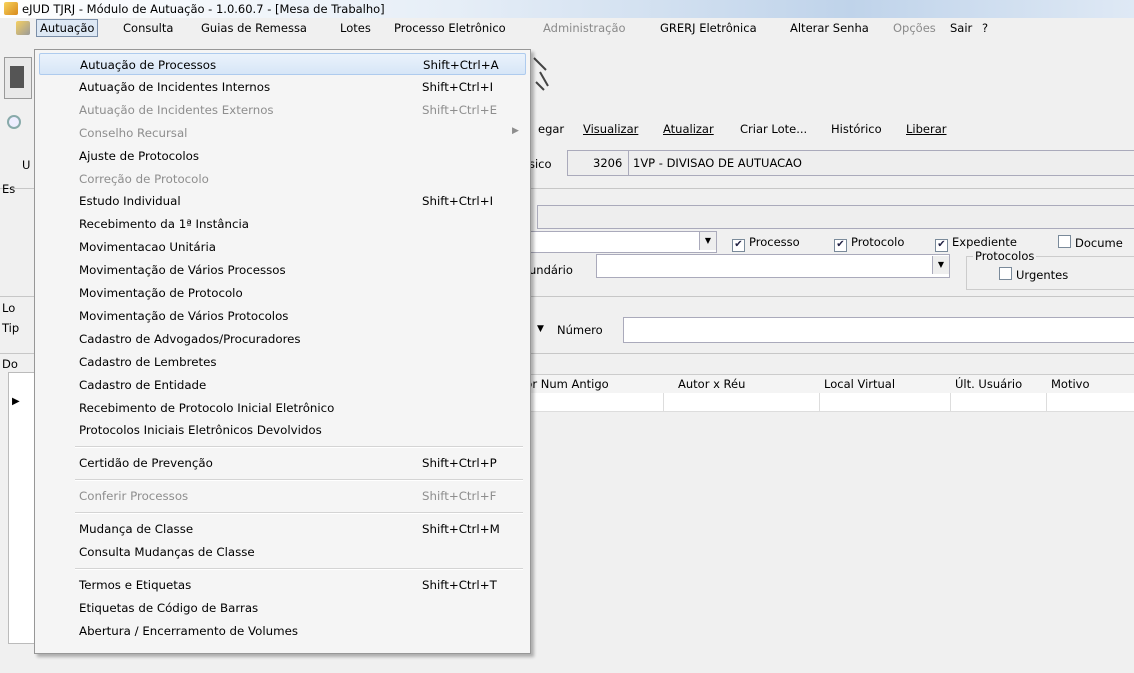 This screenshot has width=1134, height=673. What do you see at coordinates (551, 129) in the screenshot?
I see `link-pegar: egar` at bounding box center [551, 129].